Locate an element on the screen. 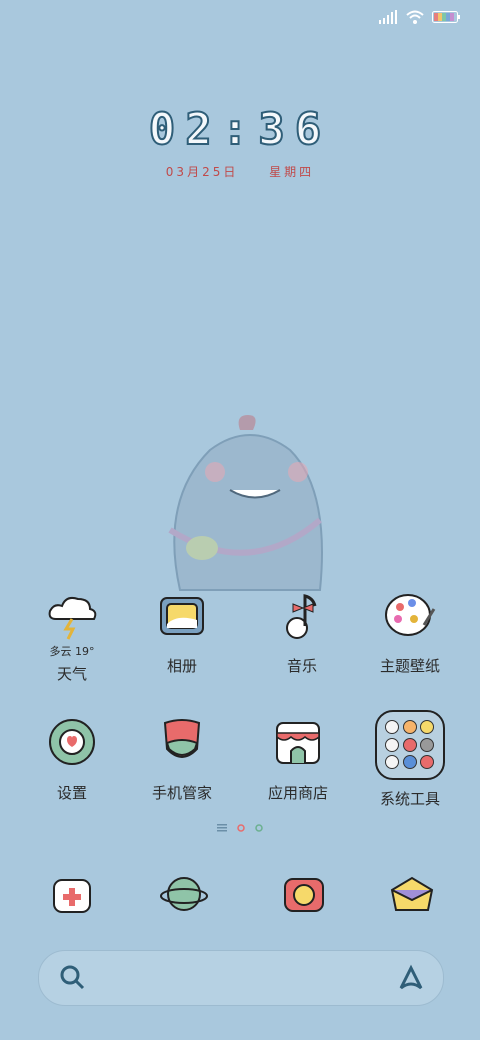 The width and height of the screenshot is (480, 1040). date-month-day: 03月25日 is located at coordinates (202, 172).